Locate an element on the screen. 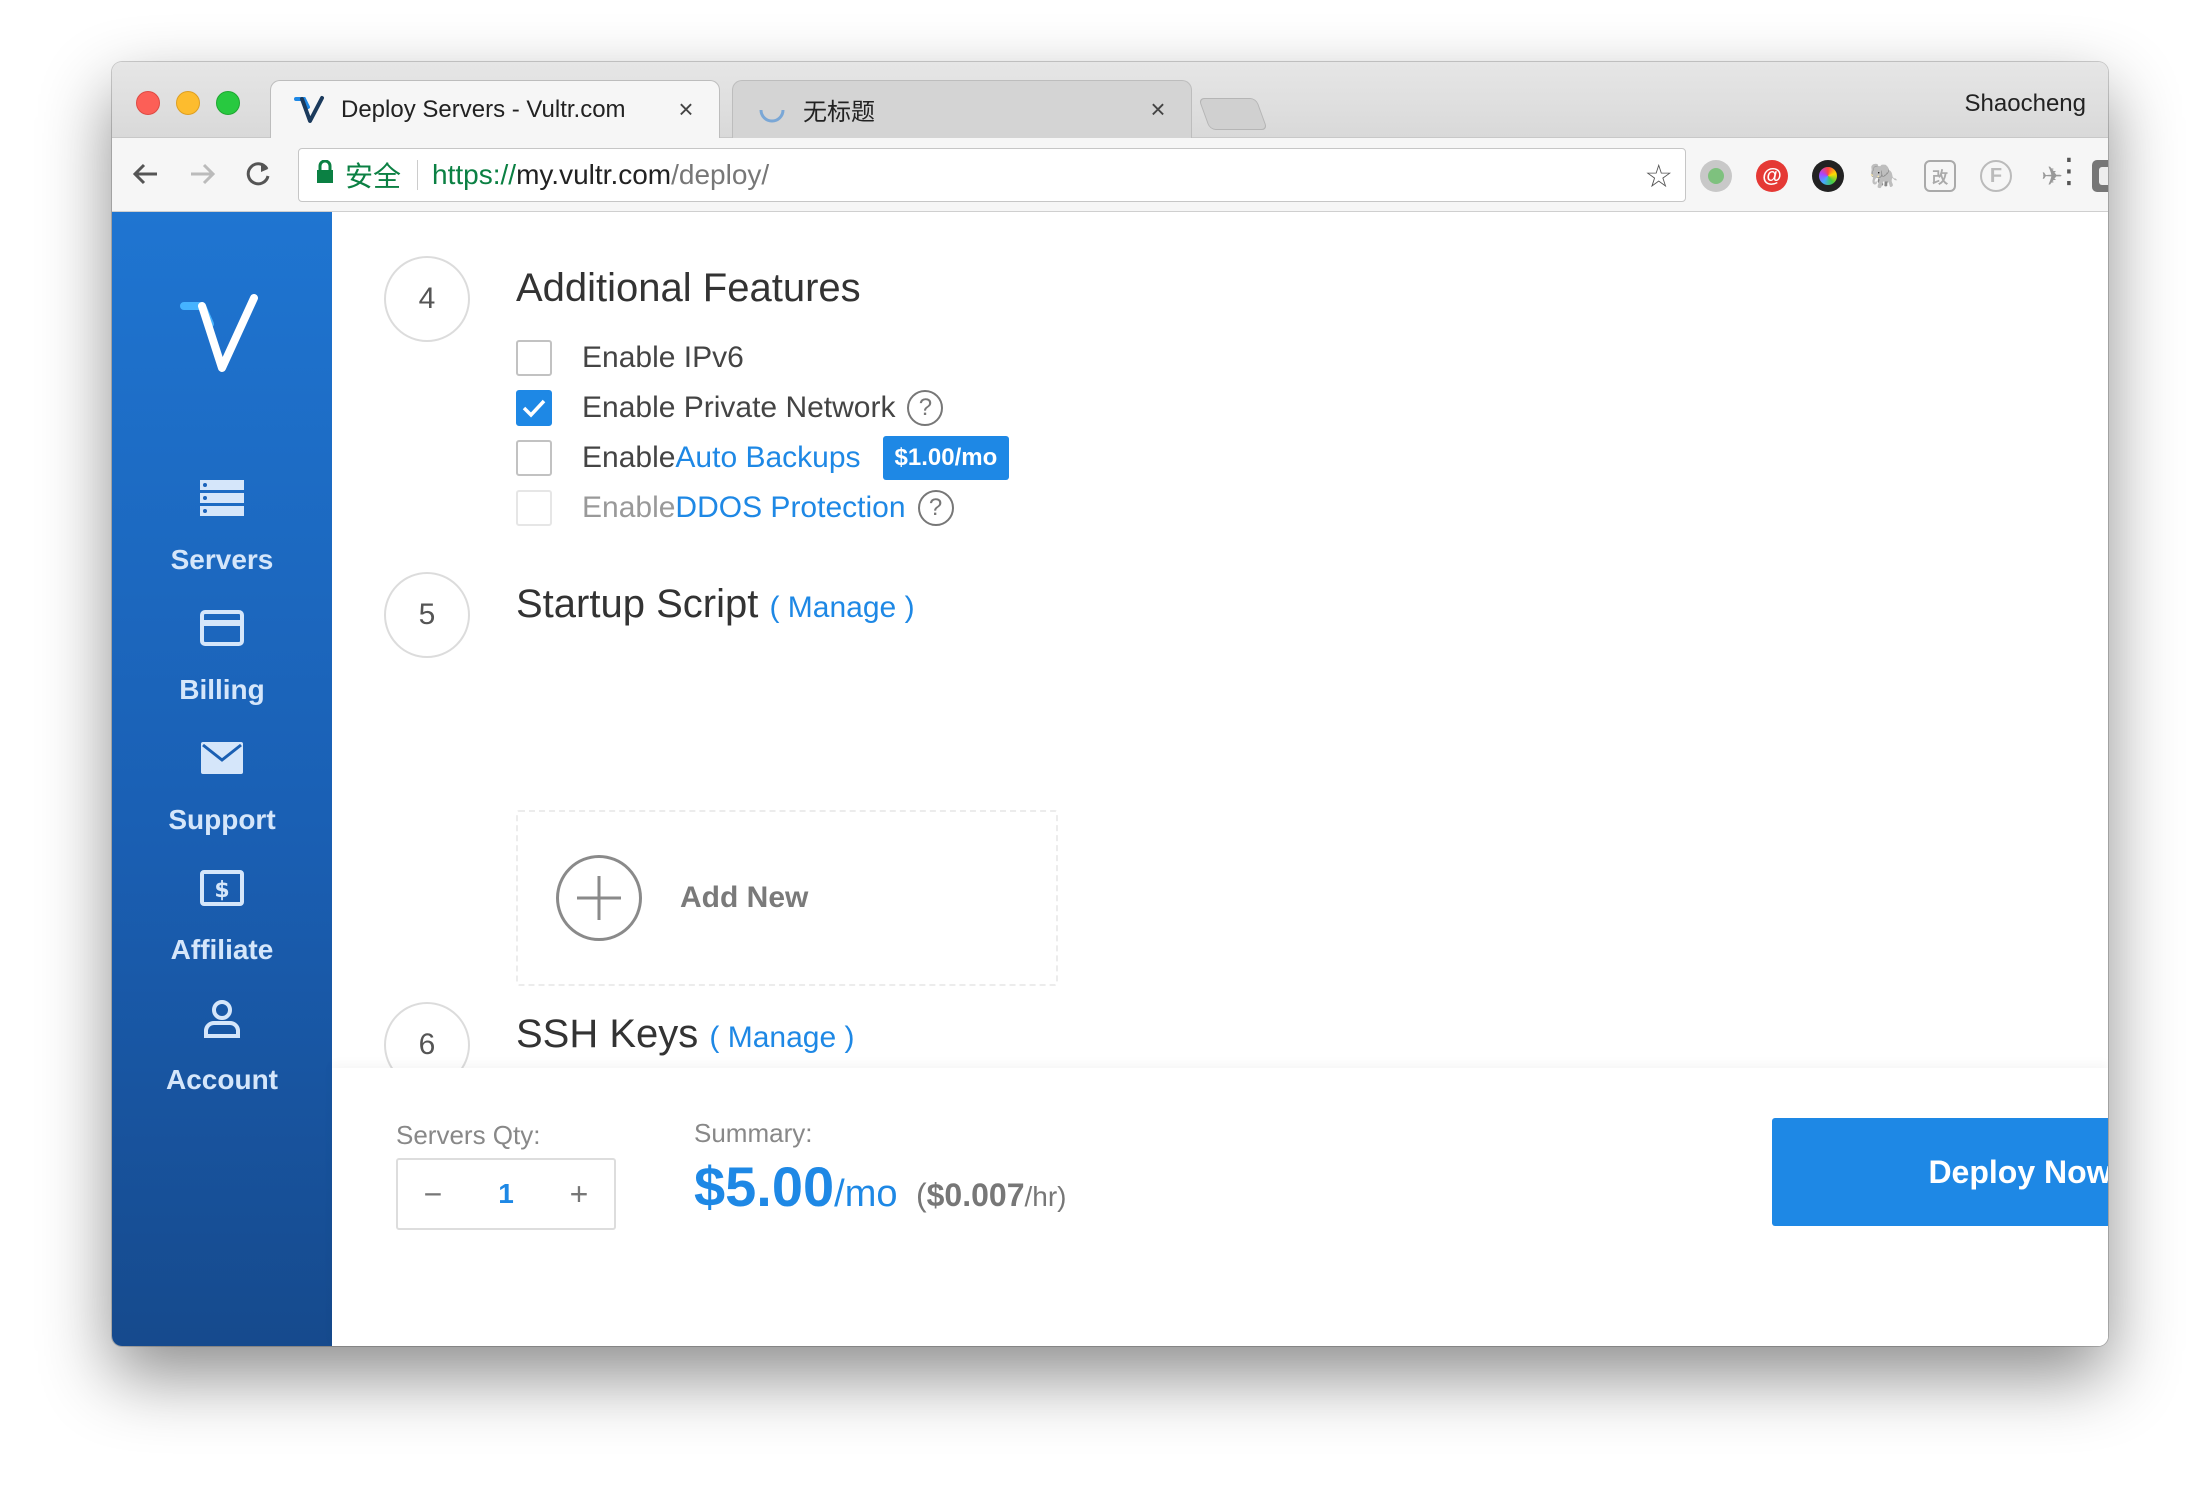 The width and height of the screenshot is (2212, 1502). private-network-checkbox is located at coordinates (534, 408).